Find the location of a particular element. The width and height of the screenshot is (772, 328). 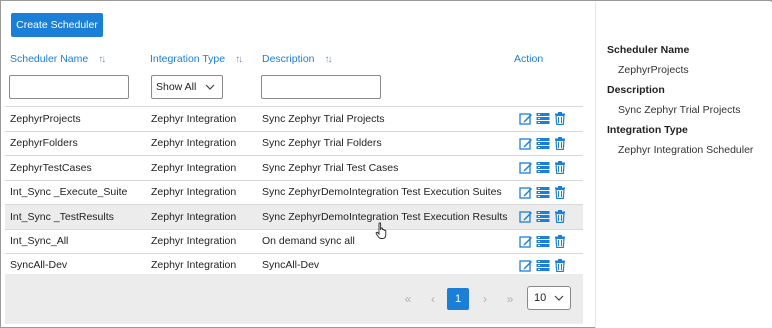

cell-description: Sync Zephyr Trial Test Cases is located at coordinates (330, 167).